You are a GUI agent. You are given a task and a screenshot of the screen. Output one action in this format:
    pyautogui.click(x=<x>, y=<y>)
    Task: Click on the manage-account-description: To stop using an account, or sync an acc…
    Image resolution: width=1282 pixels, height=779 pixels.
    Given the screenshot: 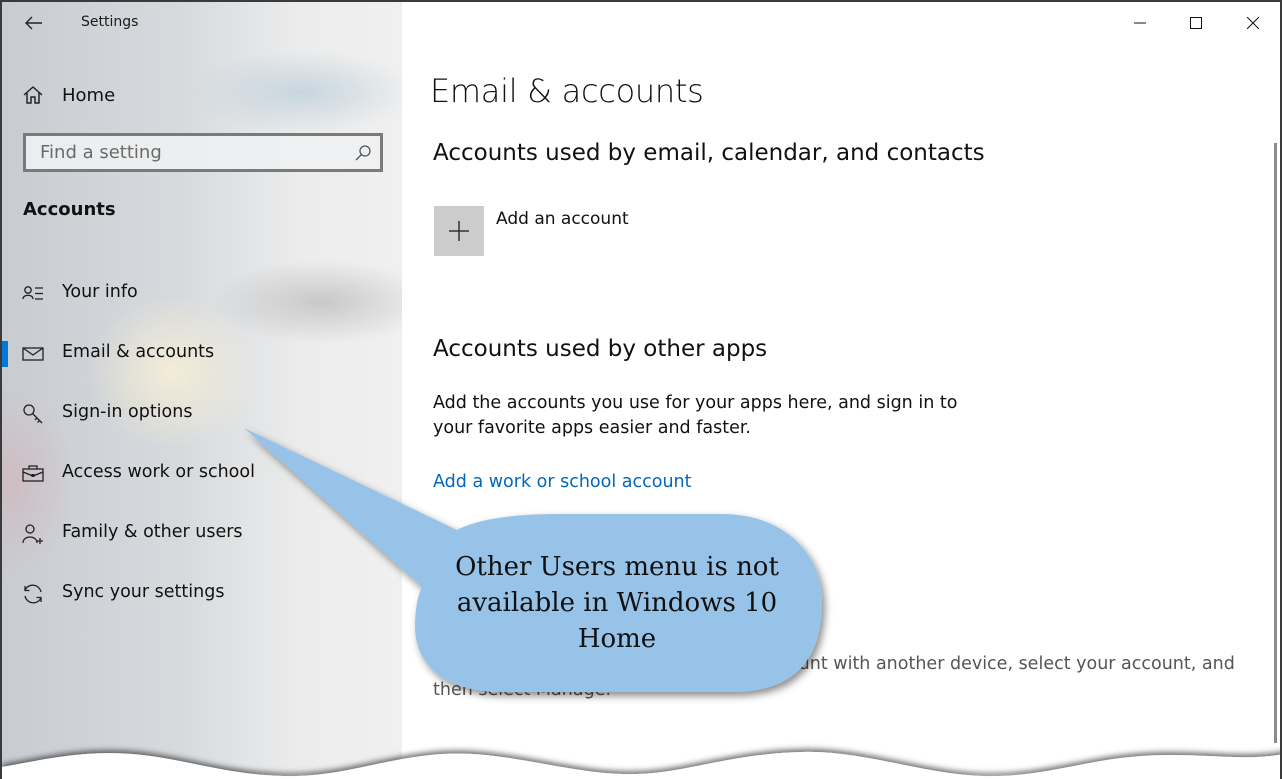 What is the action you would take?
    pyautogui.click(x=834, y=677)
    